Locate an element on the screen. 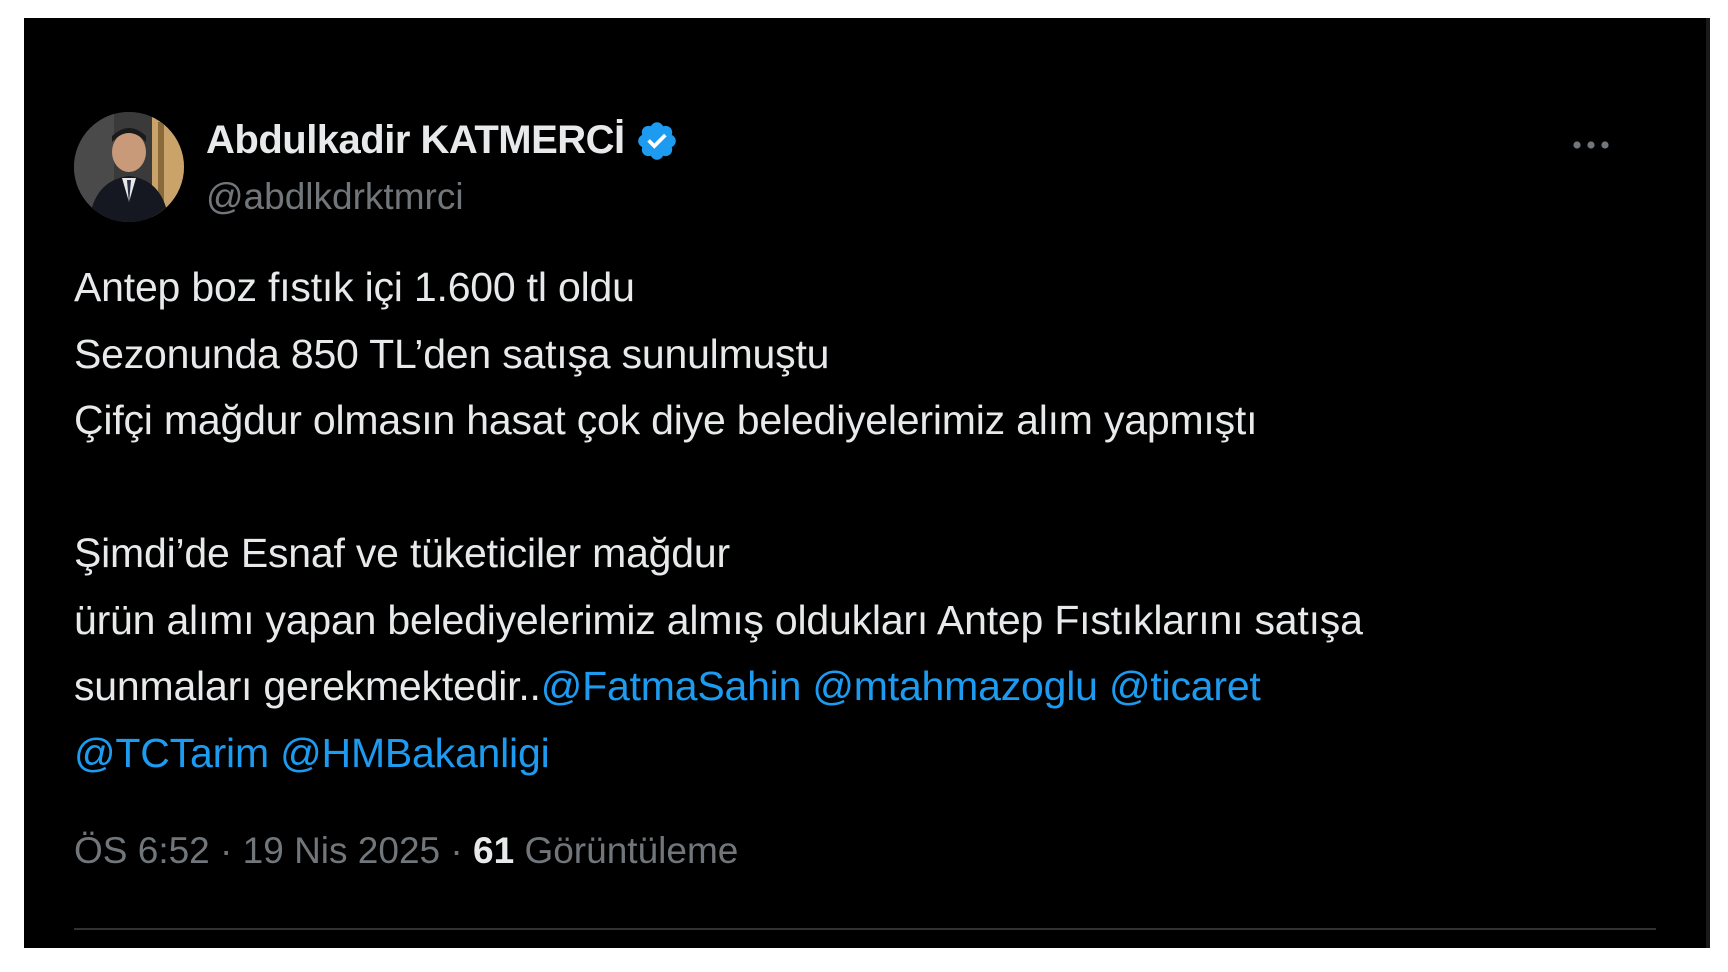 Image resolution: width=1728 pixels, height=972 pixels. mention-link: @mtahmazoglu is located at coordinates (955, 686).